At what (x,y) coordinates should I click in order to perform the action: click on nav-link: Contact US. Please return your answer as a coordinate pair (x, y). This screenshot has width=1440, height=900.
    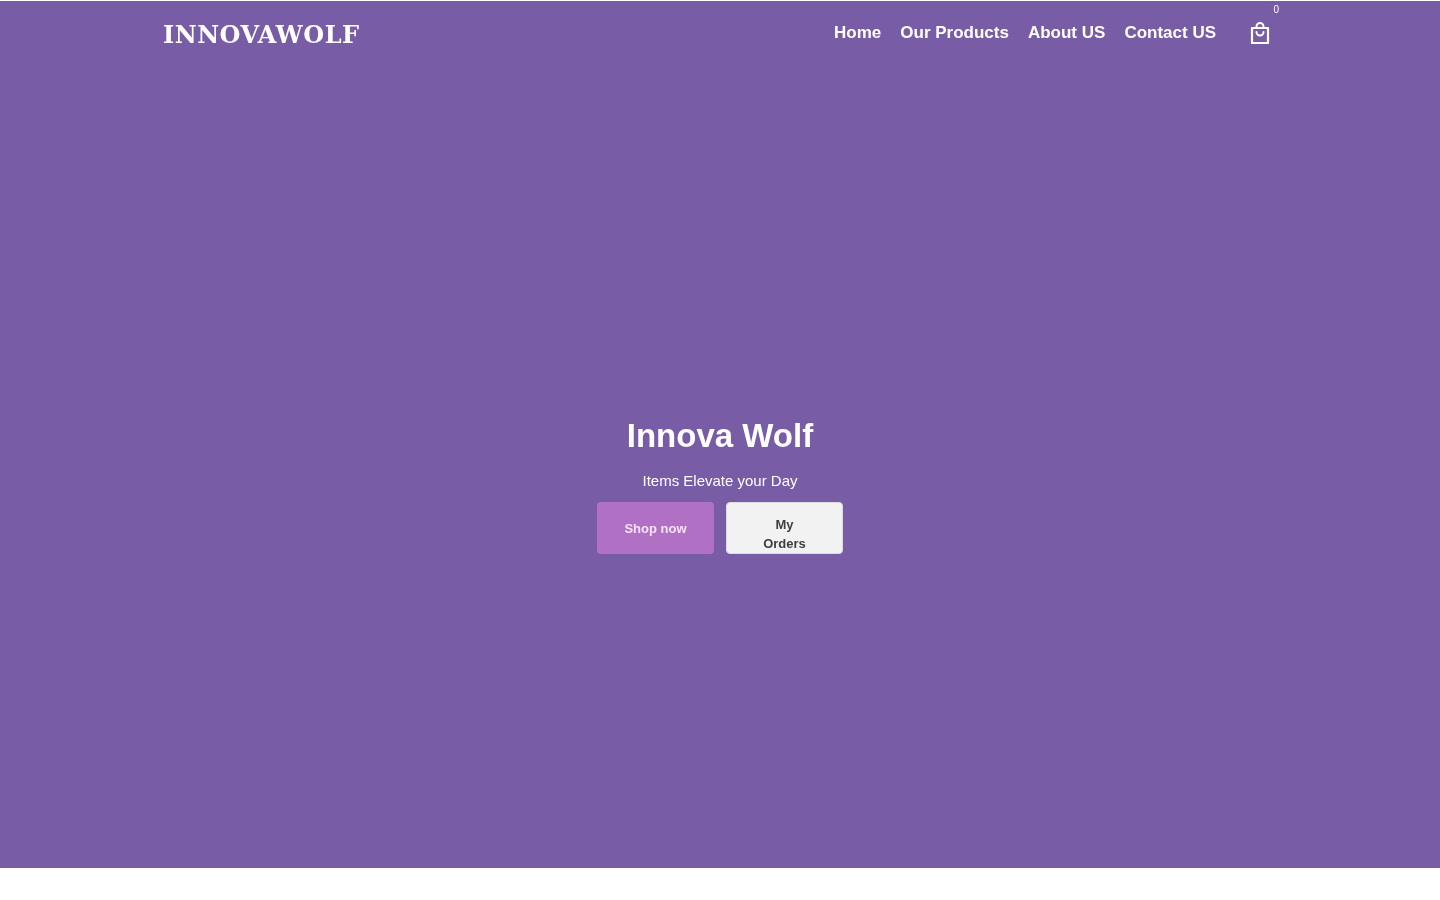
    Looking at the image, I should click on (1170, 33).